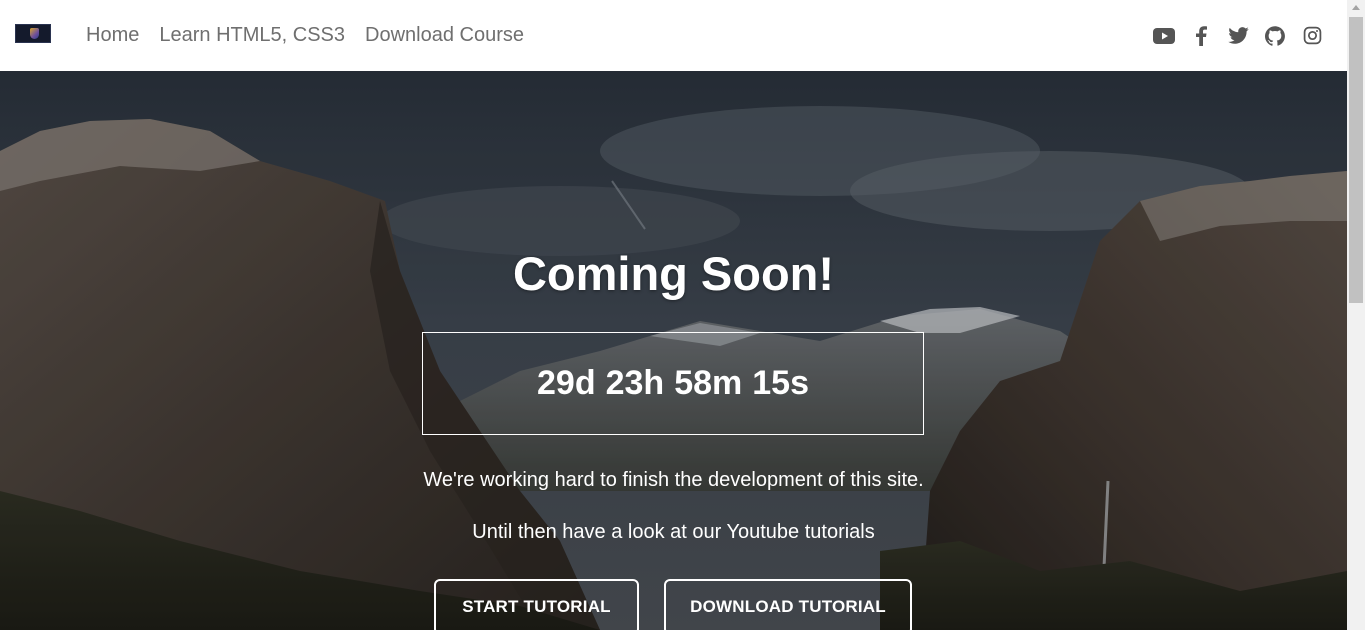  What do you see at coordinates (788, 604) in the screenshot?
I see `download-tutorial-button: DOWNLOAD TUTORIAL` at bounding box center [788, 604].